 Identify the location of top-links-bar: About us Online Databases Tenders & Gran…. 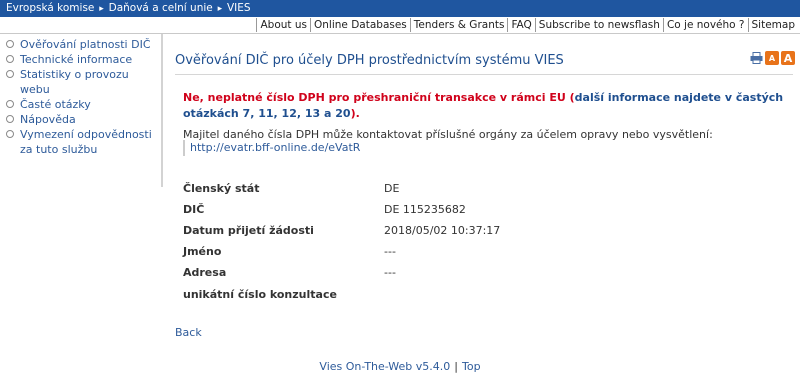
(400, 25).